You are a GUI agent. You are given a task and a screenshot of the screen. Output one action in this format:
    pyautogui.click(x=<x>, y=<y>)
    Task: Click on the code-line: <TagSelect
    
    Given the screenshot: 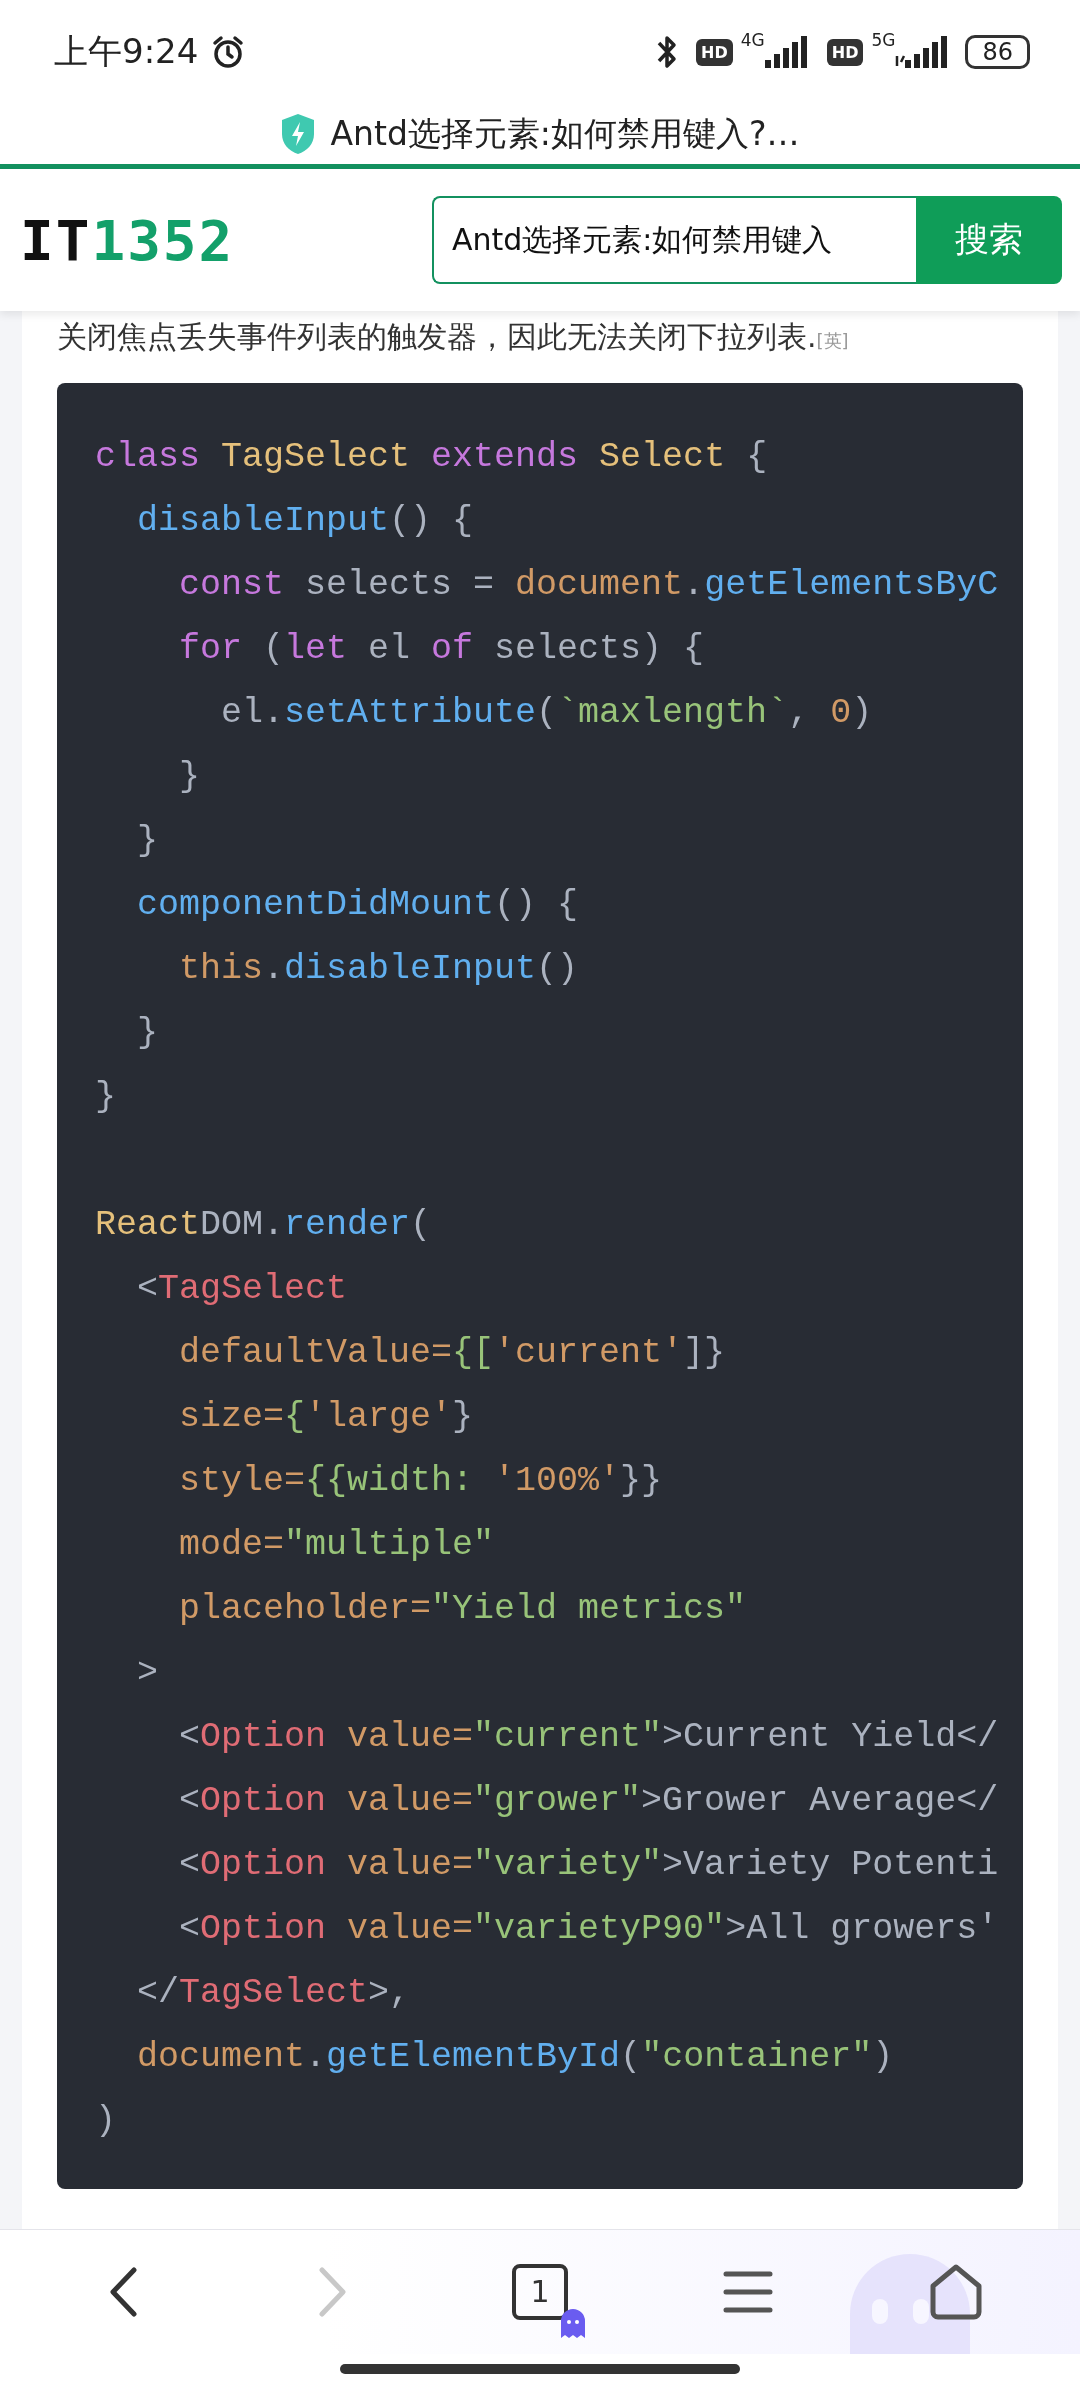 What is the action you would take?
    pyautogui.click(x=242, y=1289)
    